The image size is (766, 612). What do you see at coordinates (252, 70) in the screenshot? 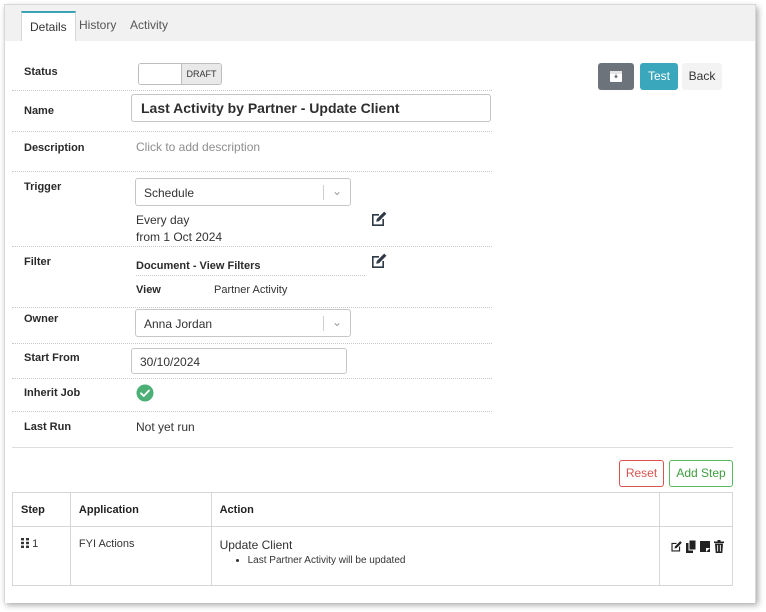
I see `status-row: Status DRAFT` at bounding box center [252, 70].